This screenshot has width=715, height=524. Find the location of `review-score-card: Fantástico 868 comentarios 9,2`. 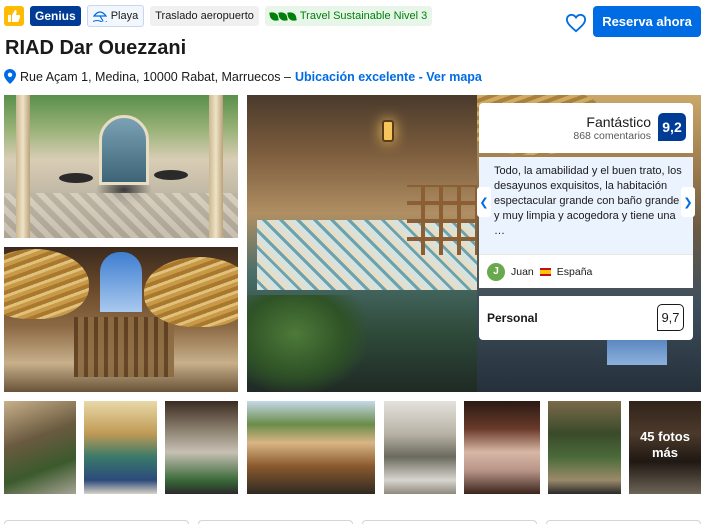

review-score-card: Fantástico 868 comentarios 9,2 is located at coordinates (586, 128).